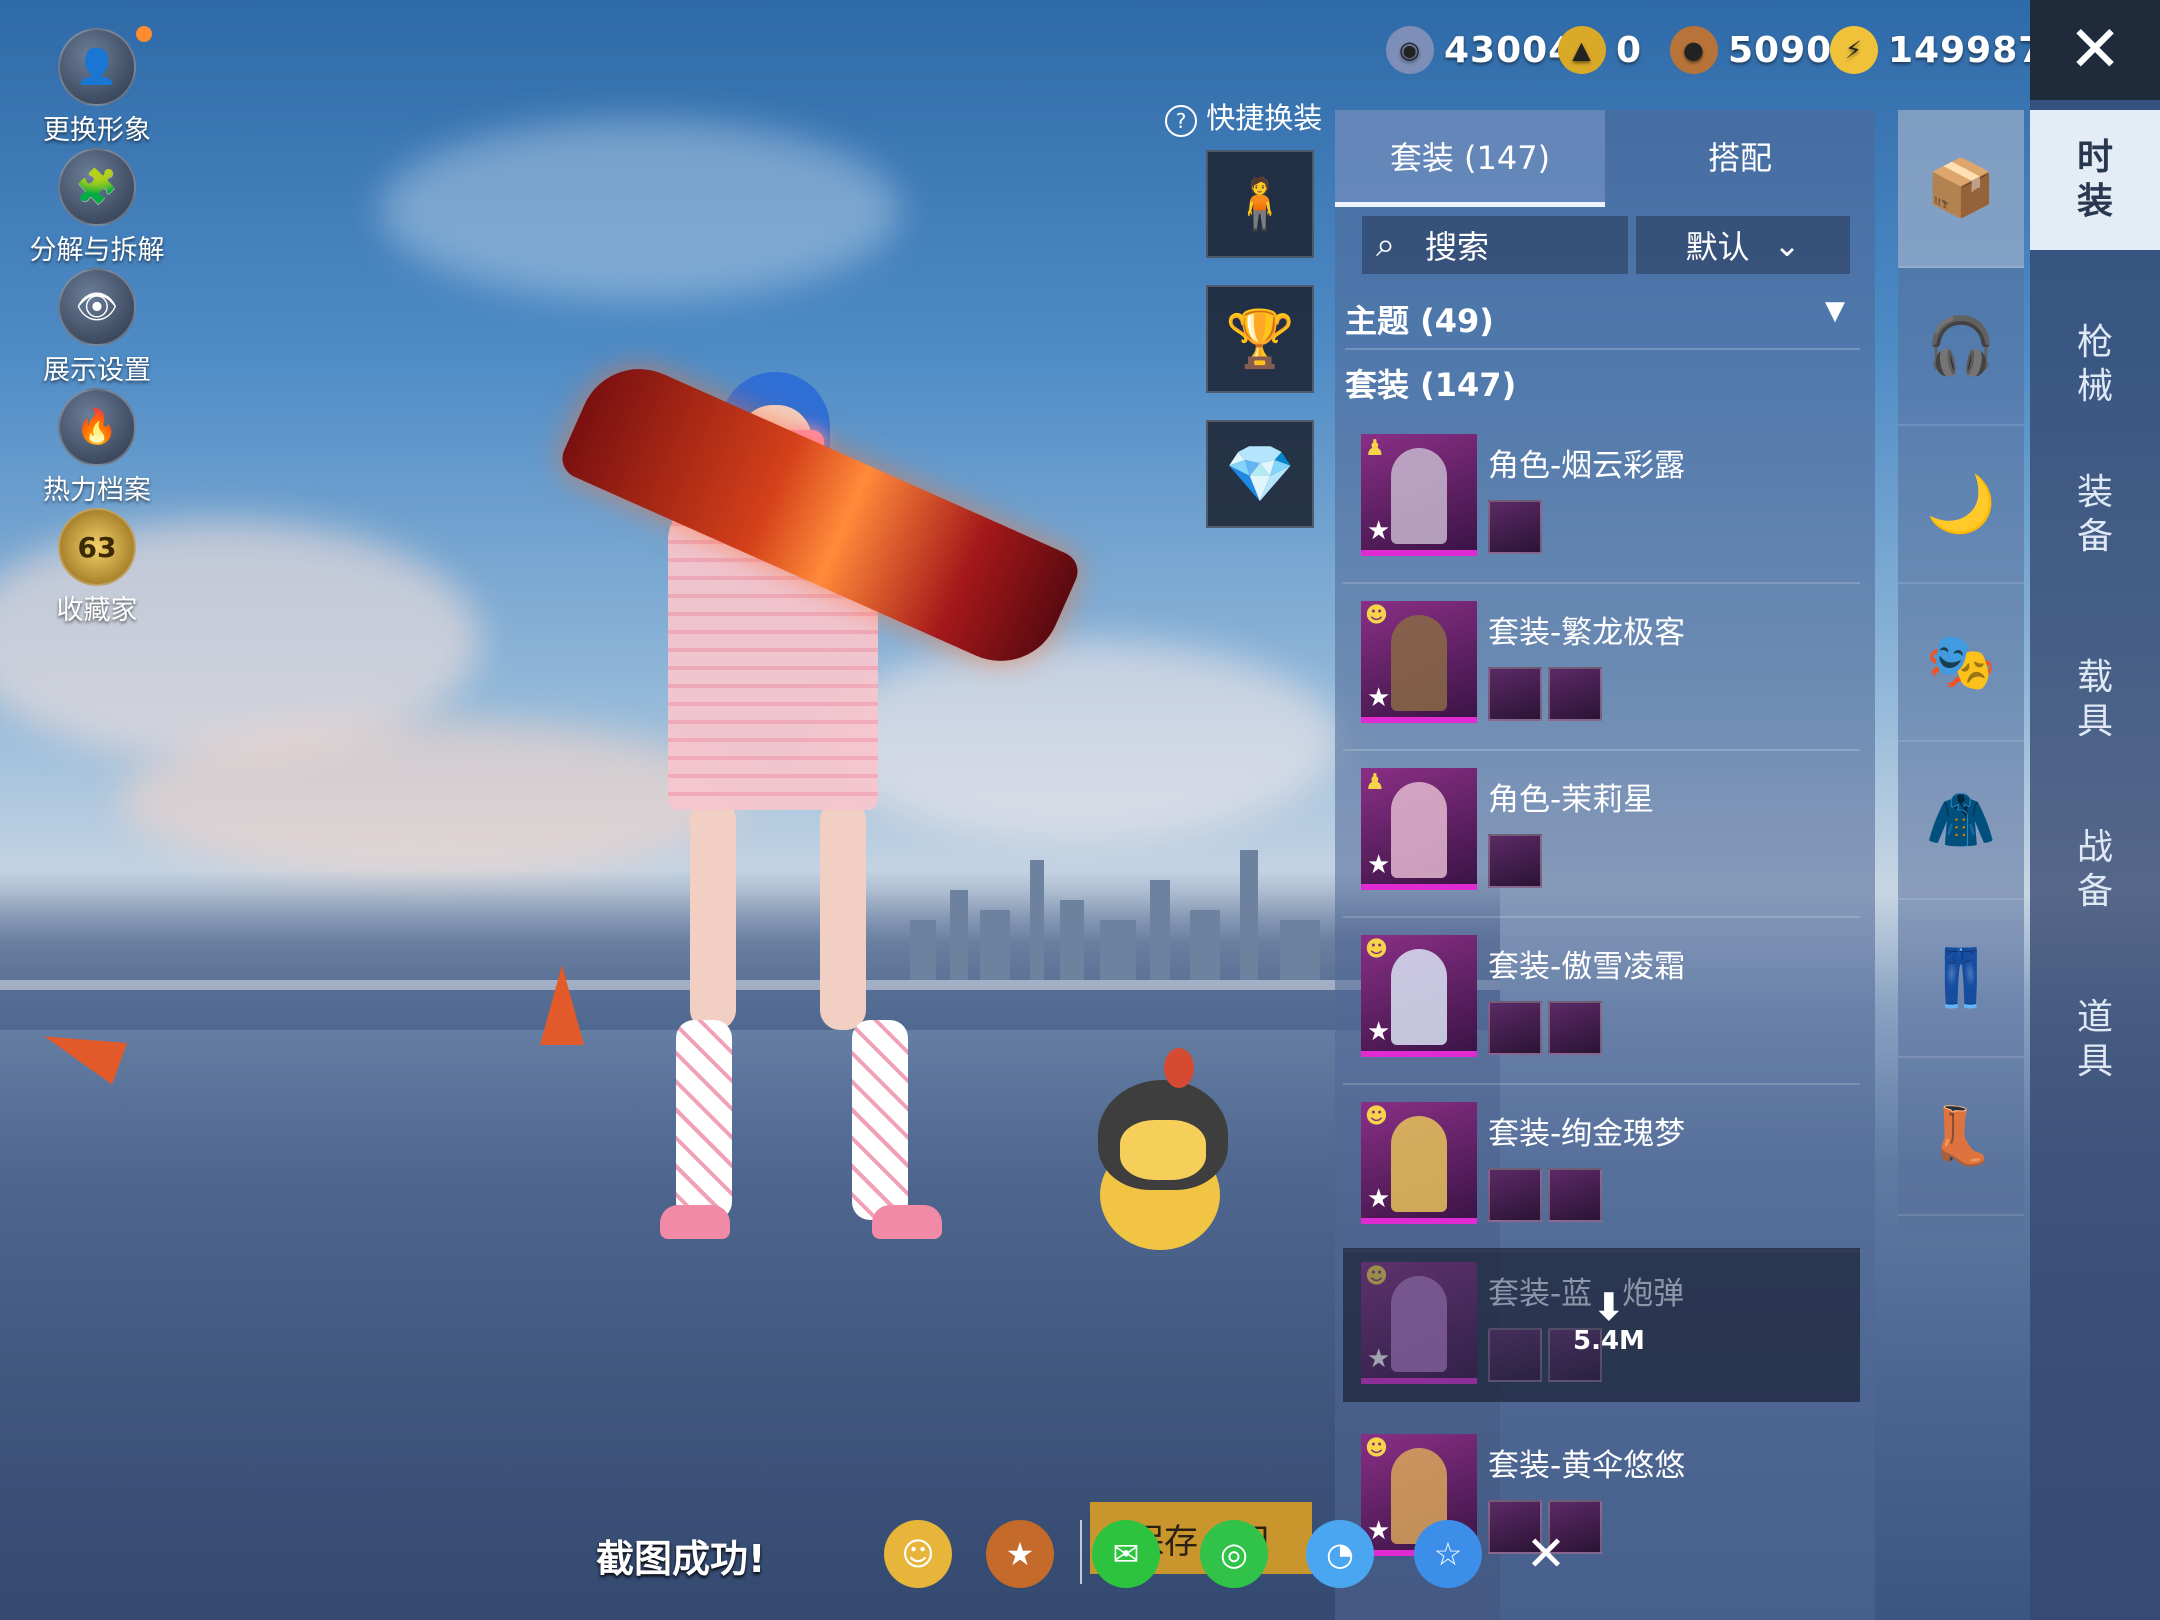 This screenshot has width=2160, height=1620. Describe the element at coordinates (1181, 121) in the screenshot. I see `help-icon: ?` at that location.